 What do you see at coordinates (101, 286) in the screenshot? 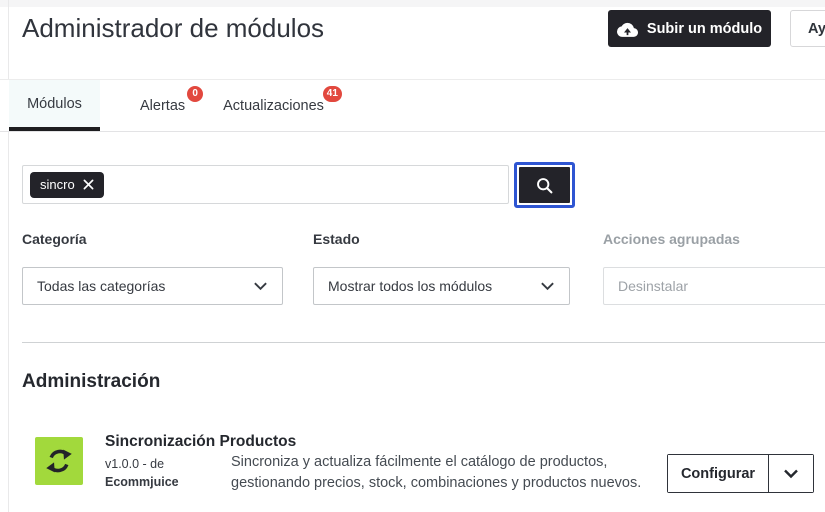
I see `category-select-value: Todas las categorías` at bounding box center [101, 286].